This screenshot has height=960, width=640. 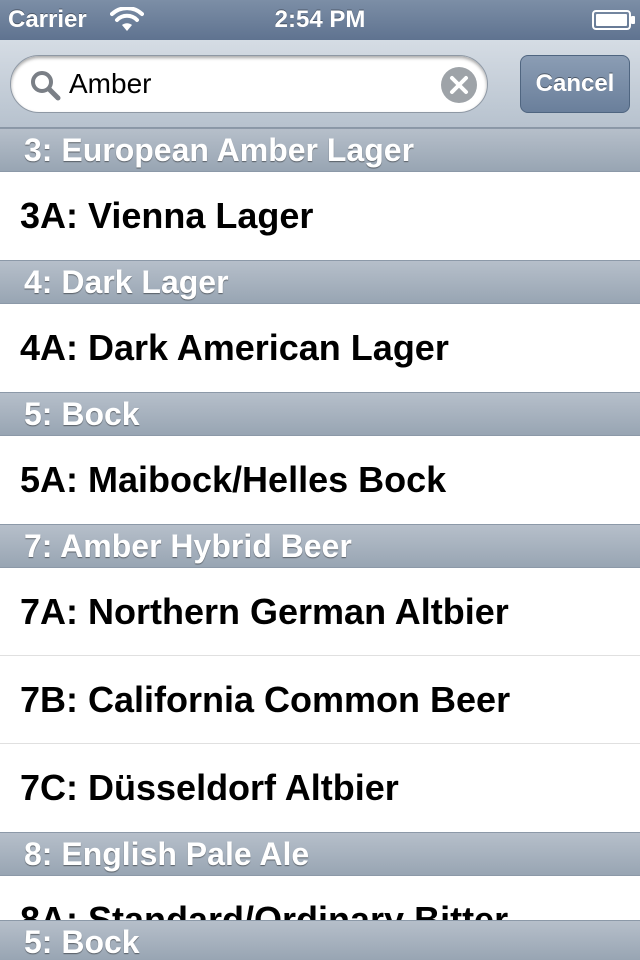 I want to click on section-header: 5: Bock, so click(x=320, y=414).